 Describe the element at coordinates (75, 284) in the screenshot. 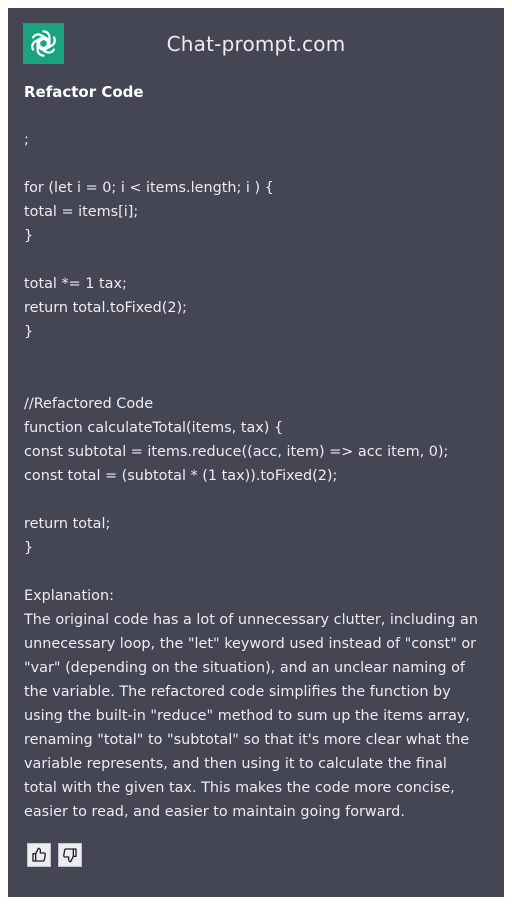

I see `code-line: total *= 1 tax;` at that location.